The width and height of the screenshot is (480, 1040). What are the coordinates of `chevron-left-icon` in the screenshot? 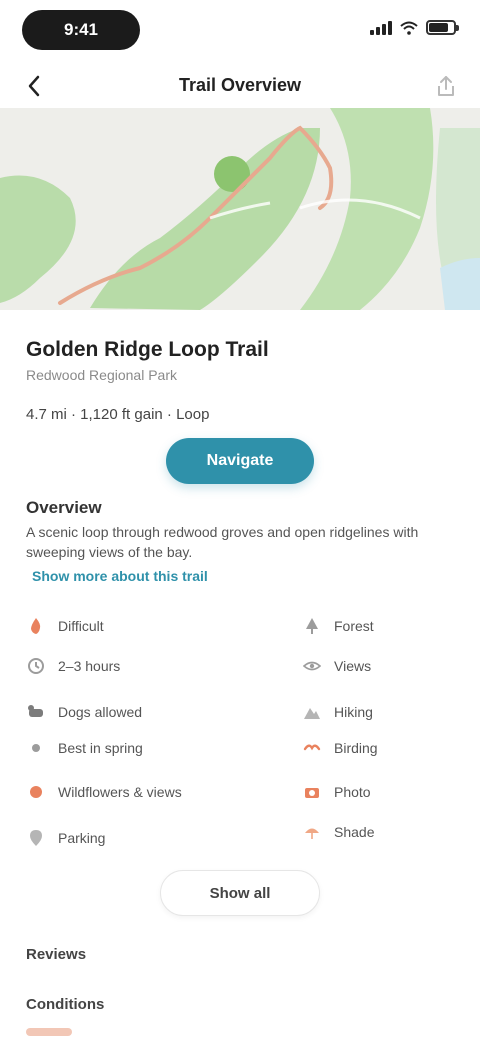 It's located at (34, 86).